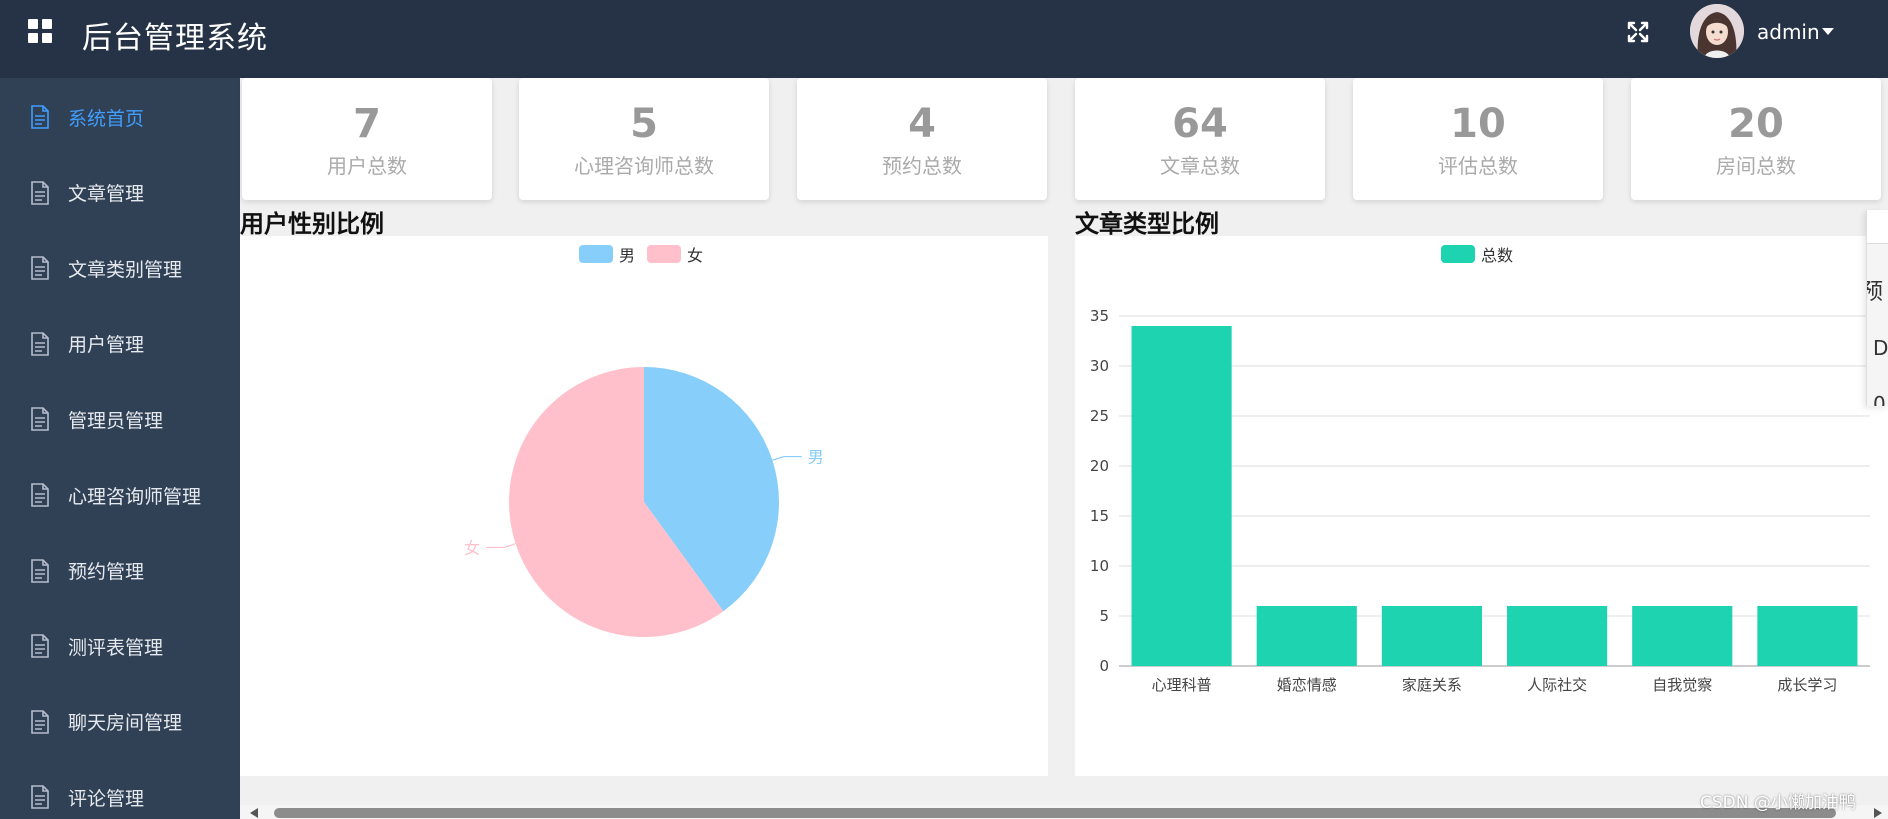 Image resolution: width=1888 pixels, height=819 pixels. What do you see at coordinates (1878, 813) in the screenshot?
I see `scroll-right-arrow-icon` at bounding box center [1878, 813].